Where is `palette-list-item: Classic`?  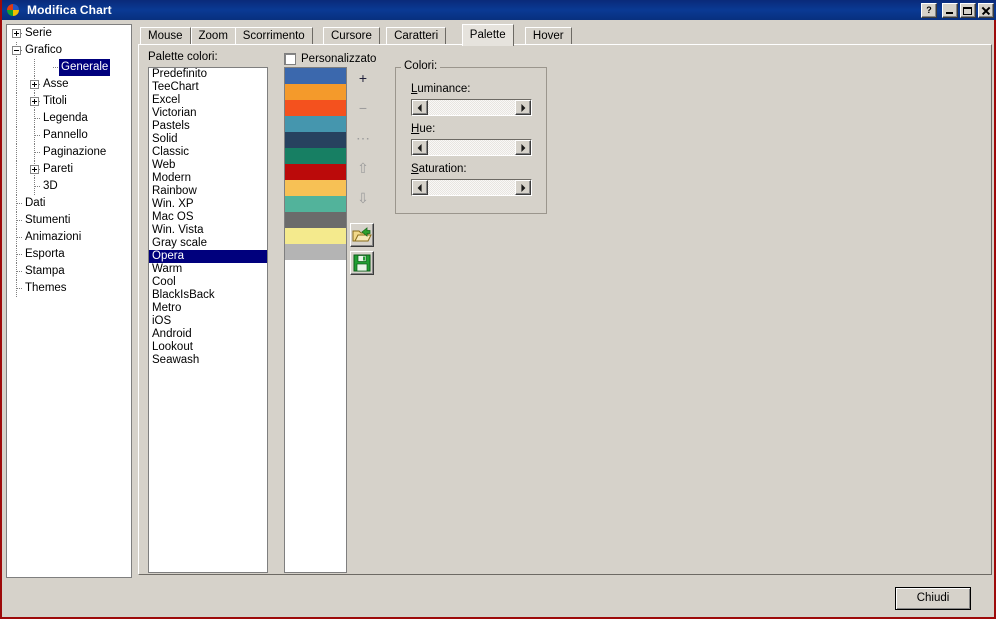
palette-list-item: Classic is located at coordinates (208, 152).